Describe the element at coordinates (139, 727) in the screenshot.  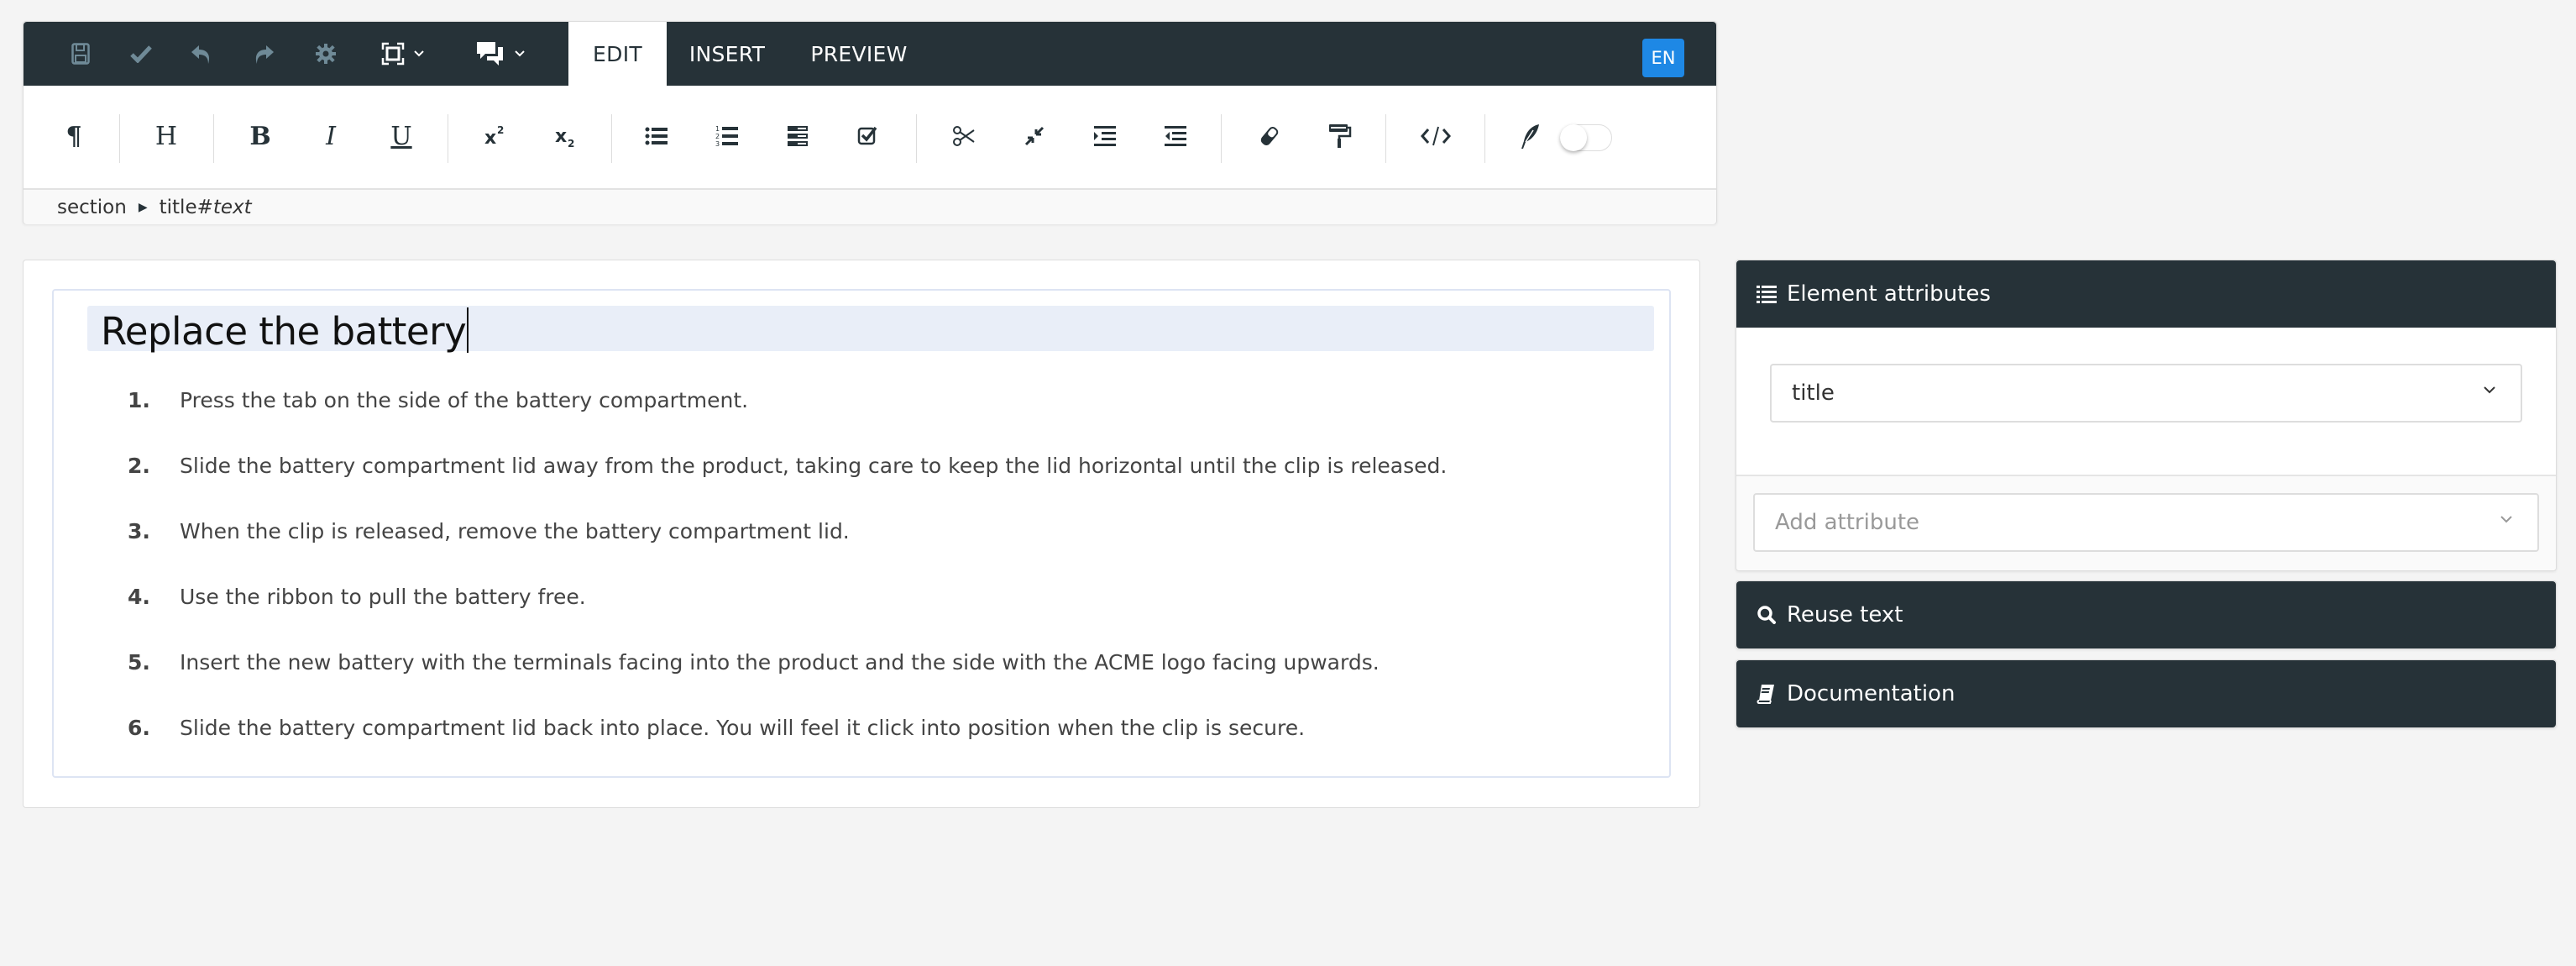
I see `step-number: 6.` at that location.